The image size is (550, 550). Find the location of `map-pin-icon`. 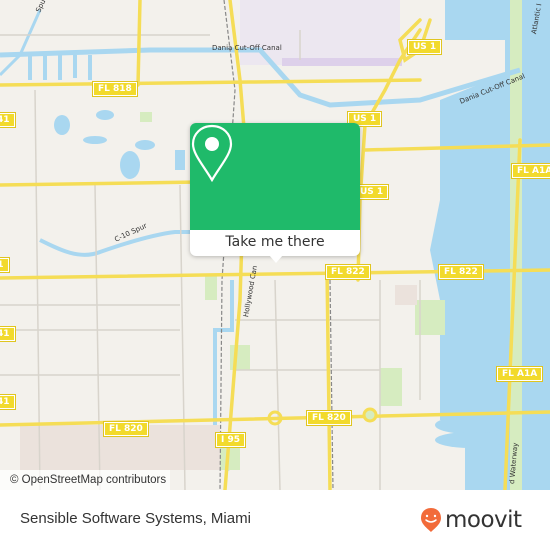

map-pin-icon is located at coordinates (212, 153).